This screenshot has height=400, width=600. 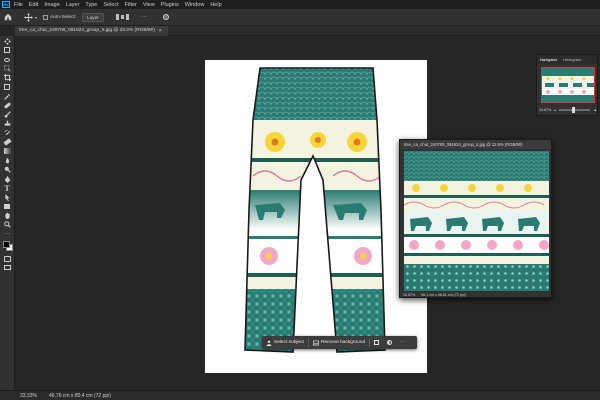 I want to click on foreground-color-swatch, so click(x=6, y=245).